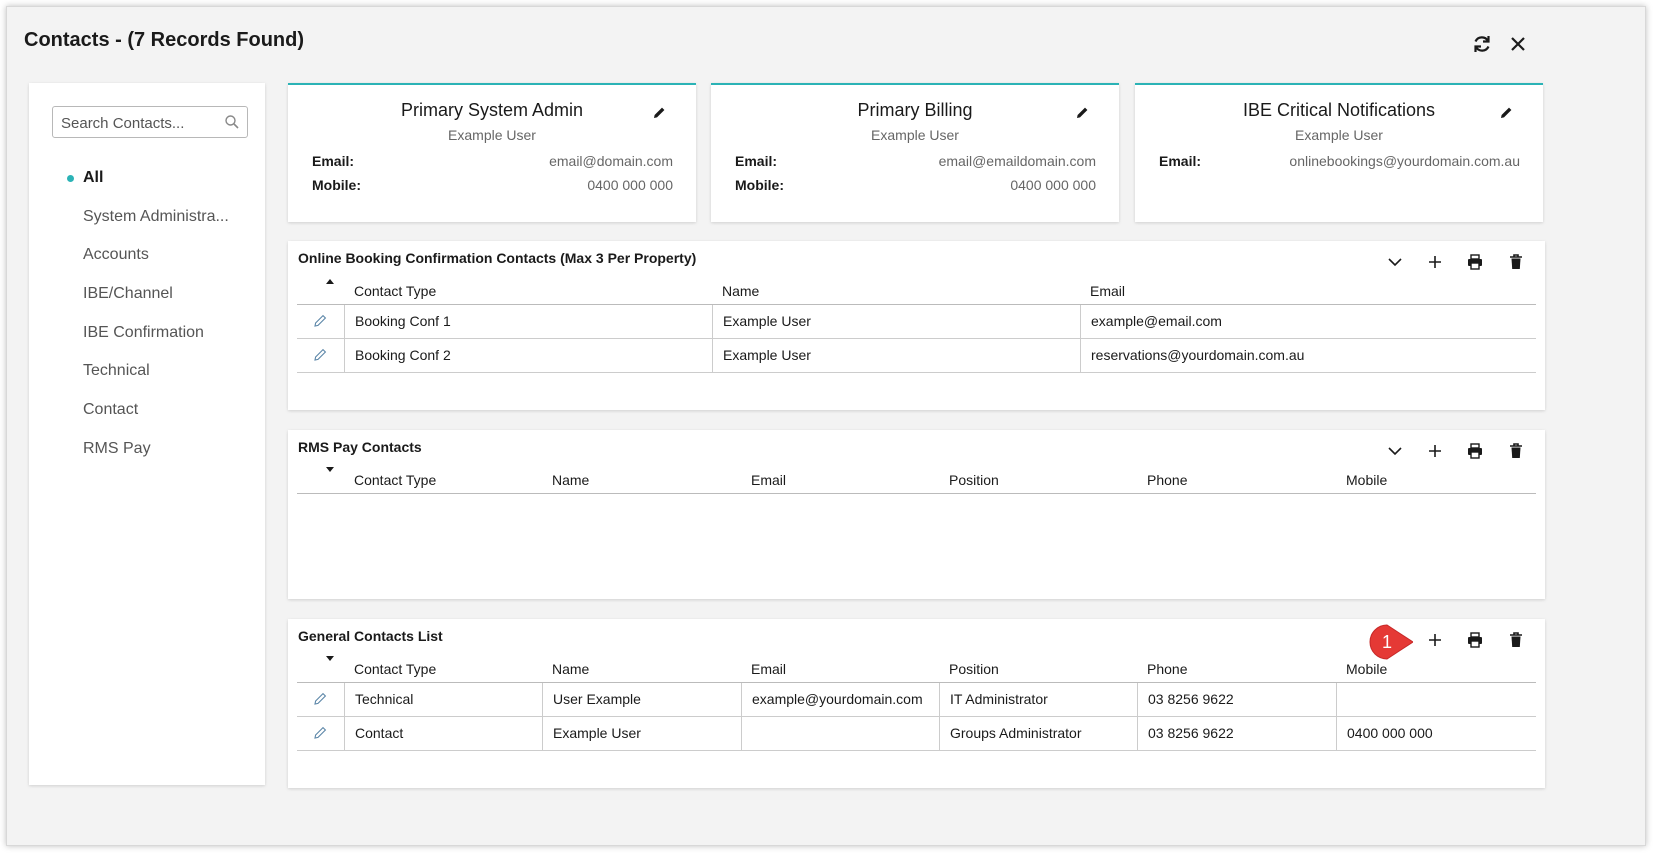  Describe the element at coordinates (147, 453) in the screenshot. I see `sidebar-item-rms-pay: RMS Pay` at that location.